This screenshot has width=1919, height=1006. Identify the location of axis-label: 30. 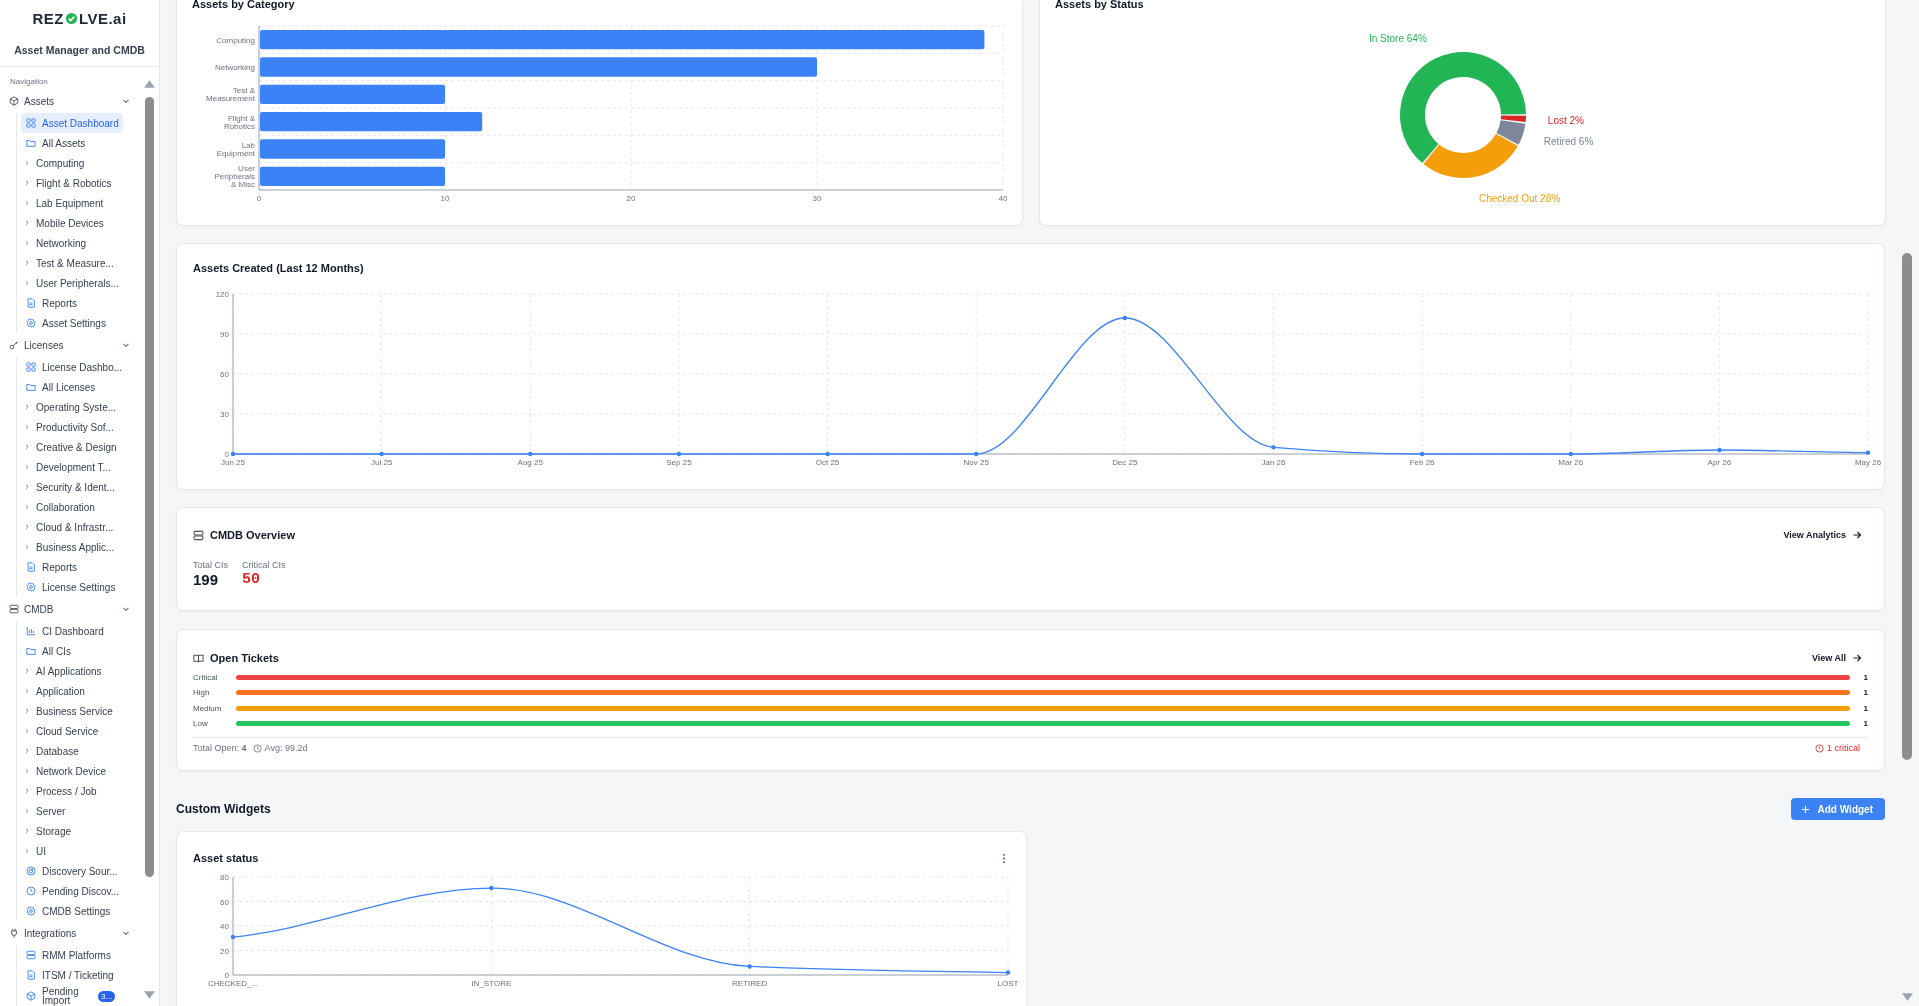
(817, 198).